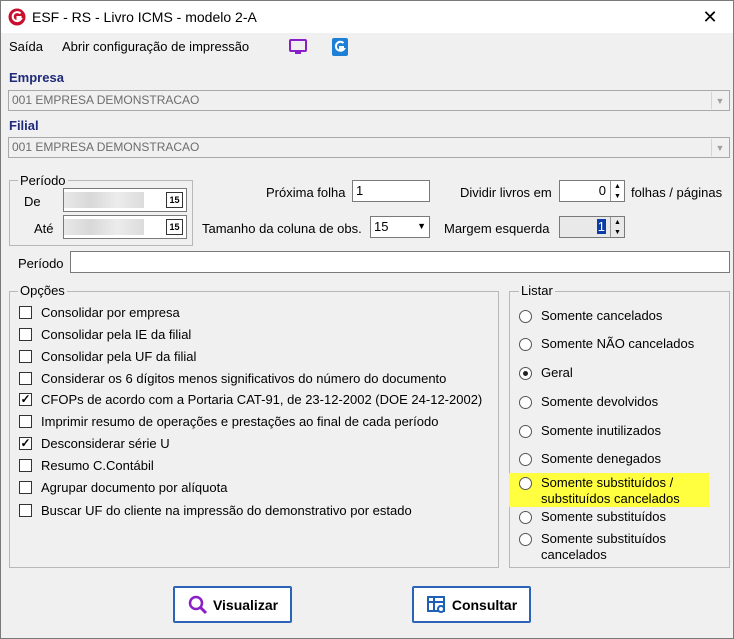 This screenshot has width=734, height=639. I want to click on option-label: Agrupar documento por alíquota, so click(134, 487).